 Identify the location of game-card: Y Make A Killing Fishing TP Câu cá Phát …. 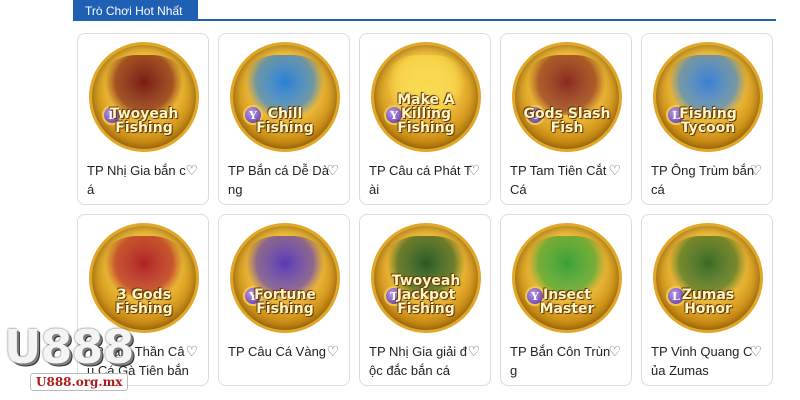
(425, 119).